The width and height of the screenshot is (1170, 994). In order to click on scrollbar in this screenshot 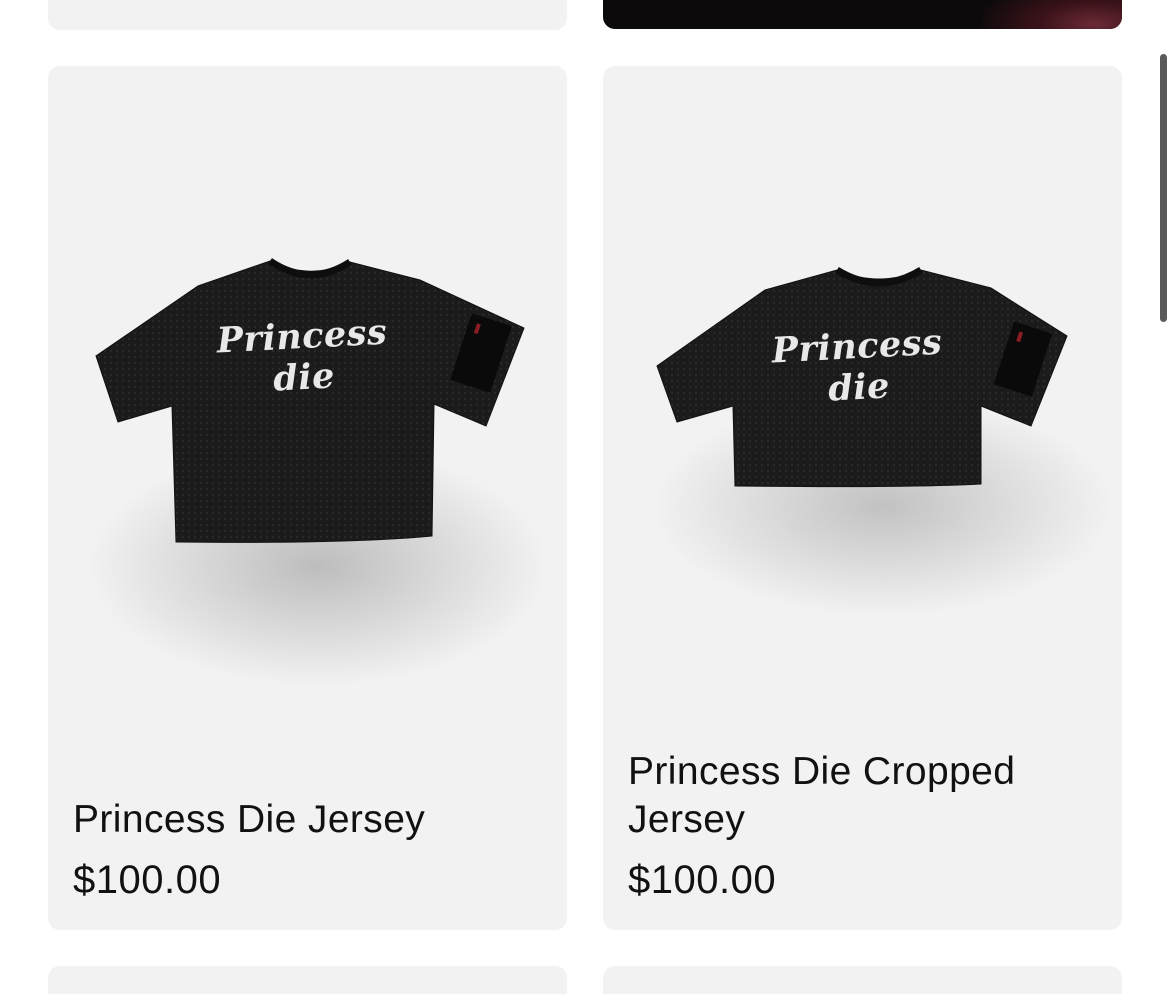, I will do `click(1163, 497)`.